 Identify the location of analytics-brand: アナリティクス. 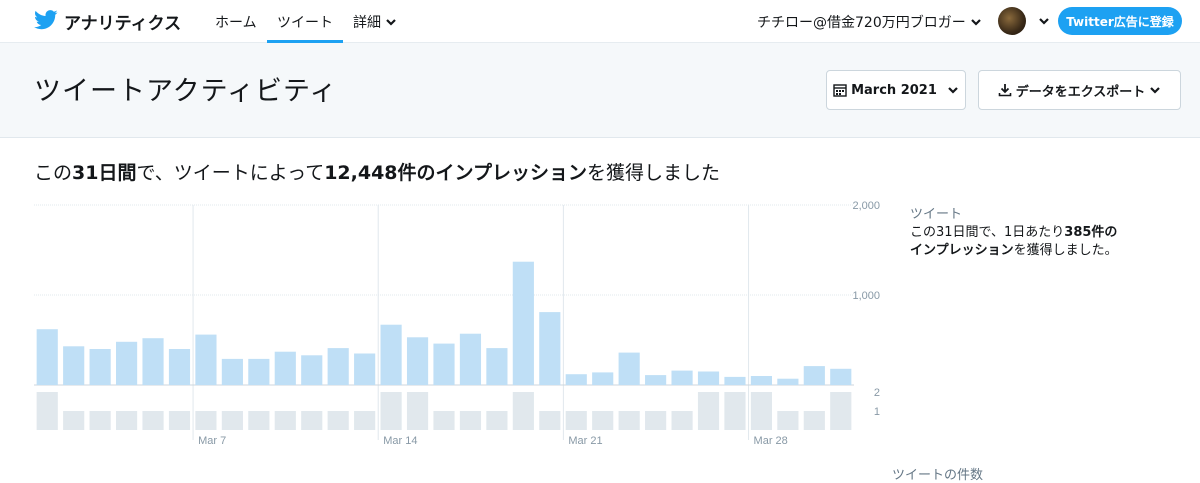
(122, 21).